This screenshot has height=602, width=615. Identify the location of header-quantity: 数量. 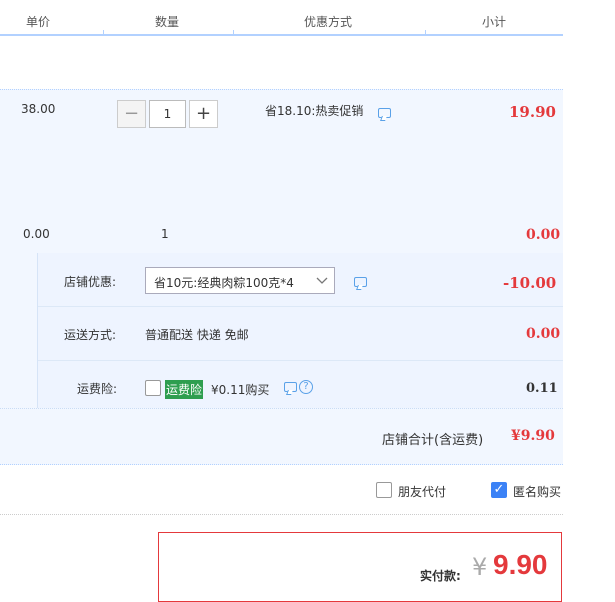
(167, 22).